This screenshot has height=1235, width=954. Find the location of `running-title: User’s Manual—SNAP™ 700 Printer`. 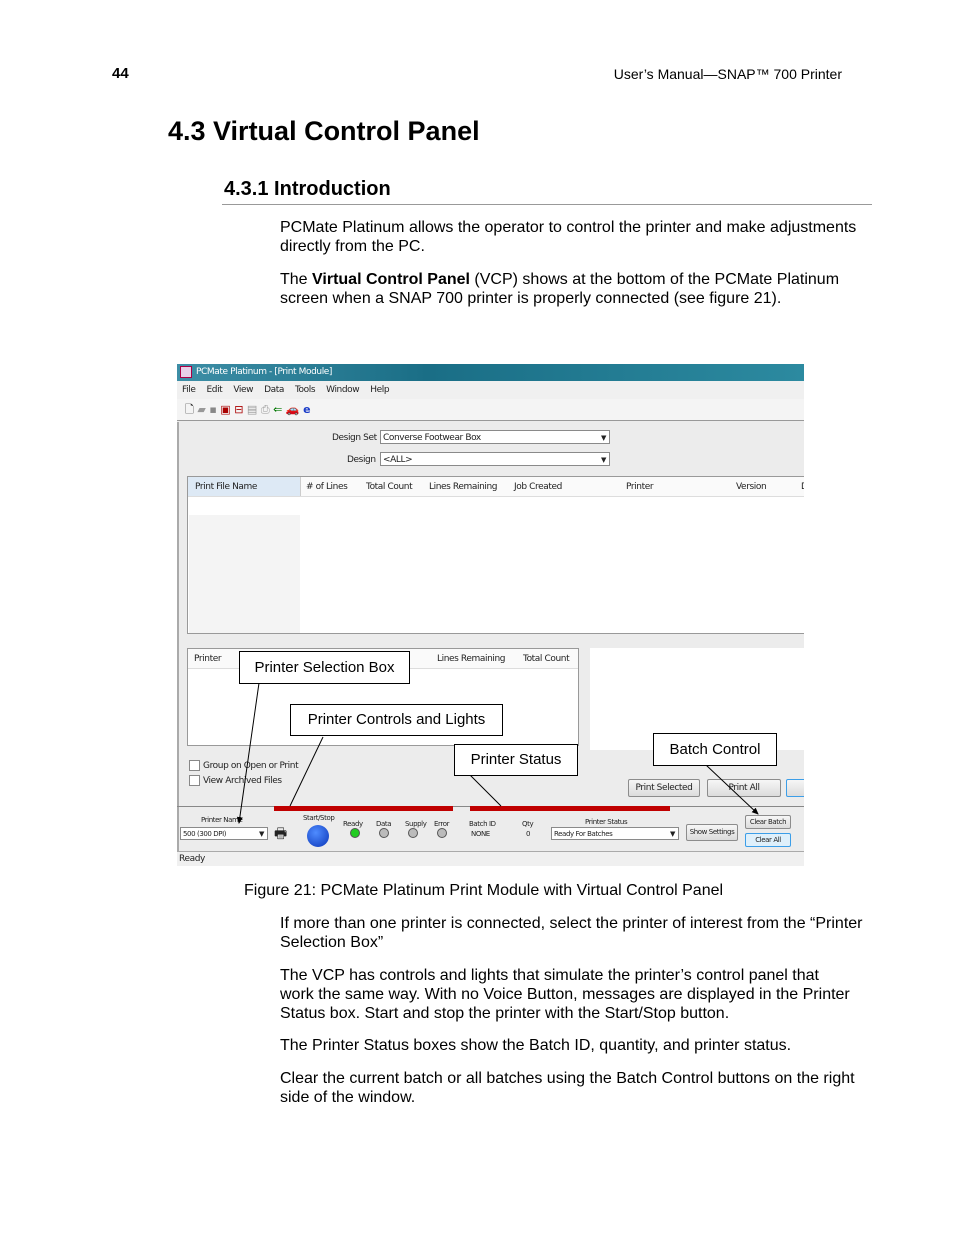

running-title: User’s Manual—SNAP™ 700 Printer is located at coordinates (727, 74).